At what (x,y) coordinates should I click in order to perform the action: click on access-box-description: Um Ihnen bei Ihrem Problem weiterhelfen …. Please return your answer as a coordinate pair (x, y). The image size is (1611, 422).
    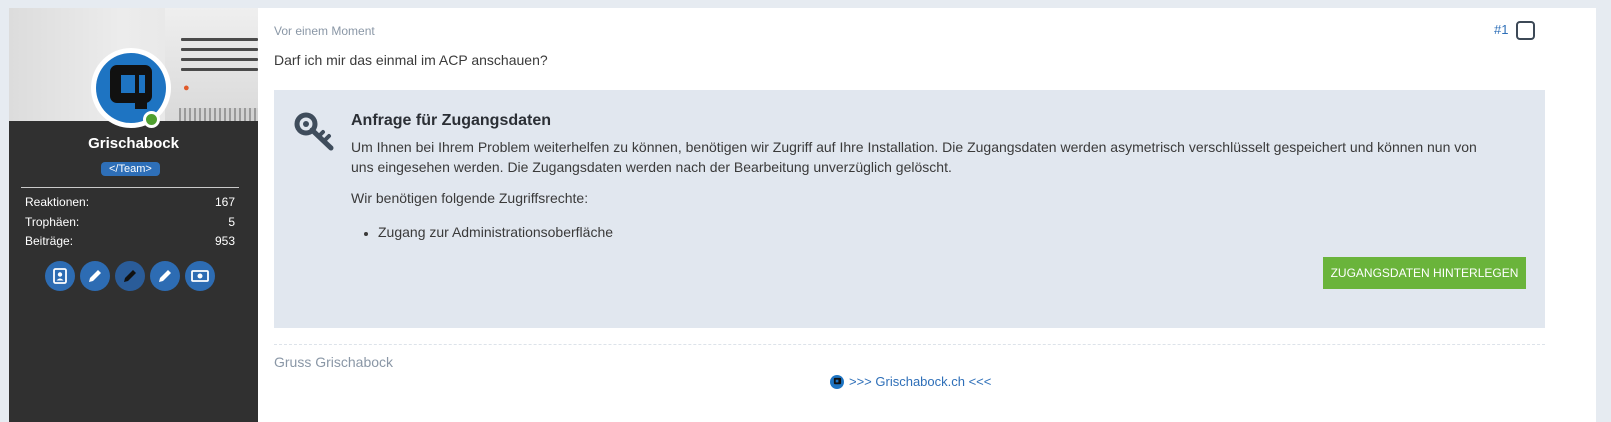
    Looking at the image, I should click on (914, 157).